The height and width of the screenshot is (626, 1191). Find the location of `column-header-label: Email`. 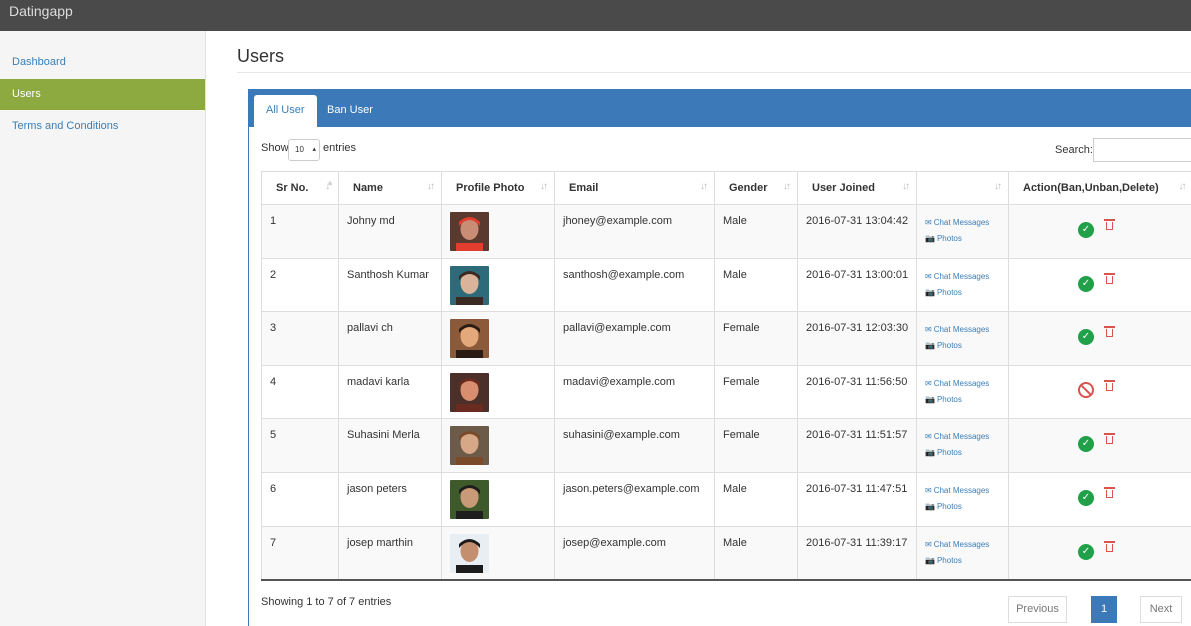

column-header-label: Email is located at coordinates (584, 188).